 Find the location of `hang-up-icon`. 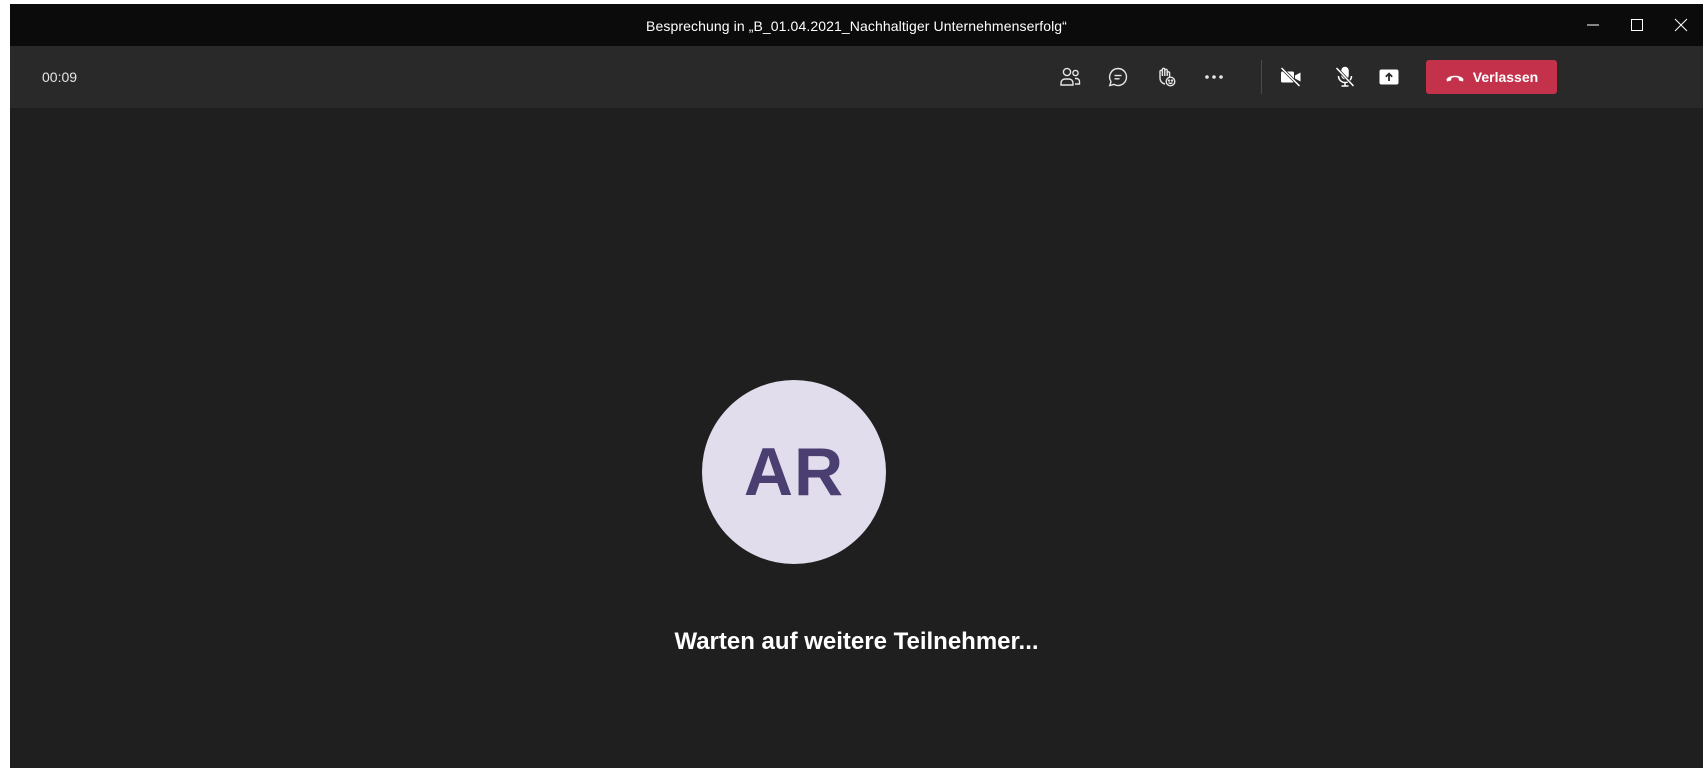

hang-up-icon is located at coordinates (1455, 78).